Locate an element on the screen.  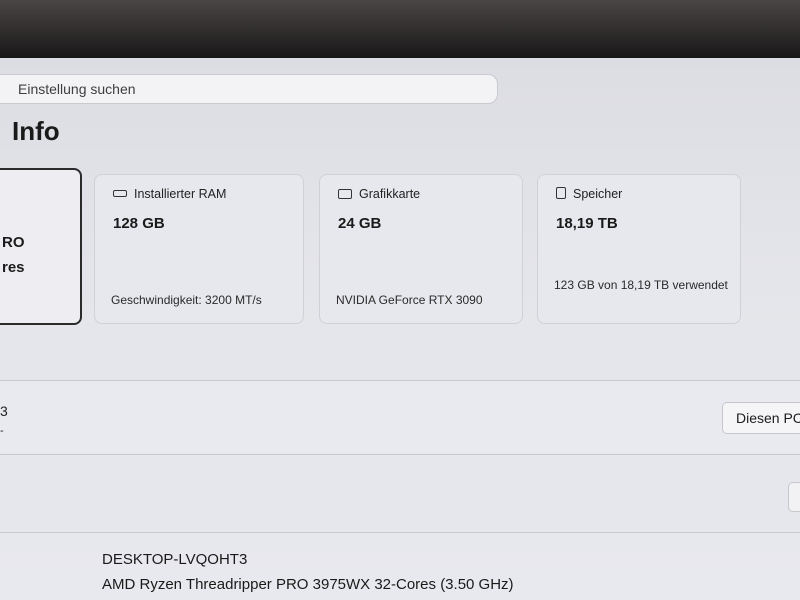
rename-row: 3 - Diesen PC is located at coordinates (400, 417).